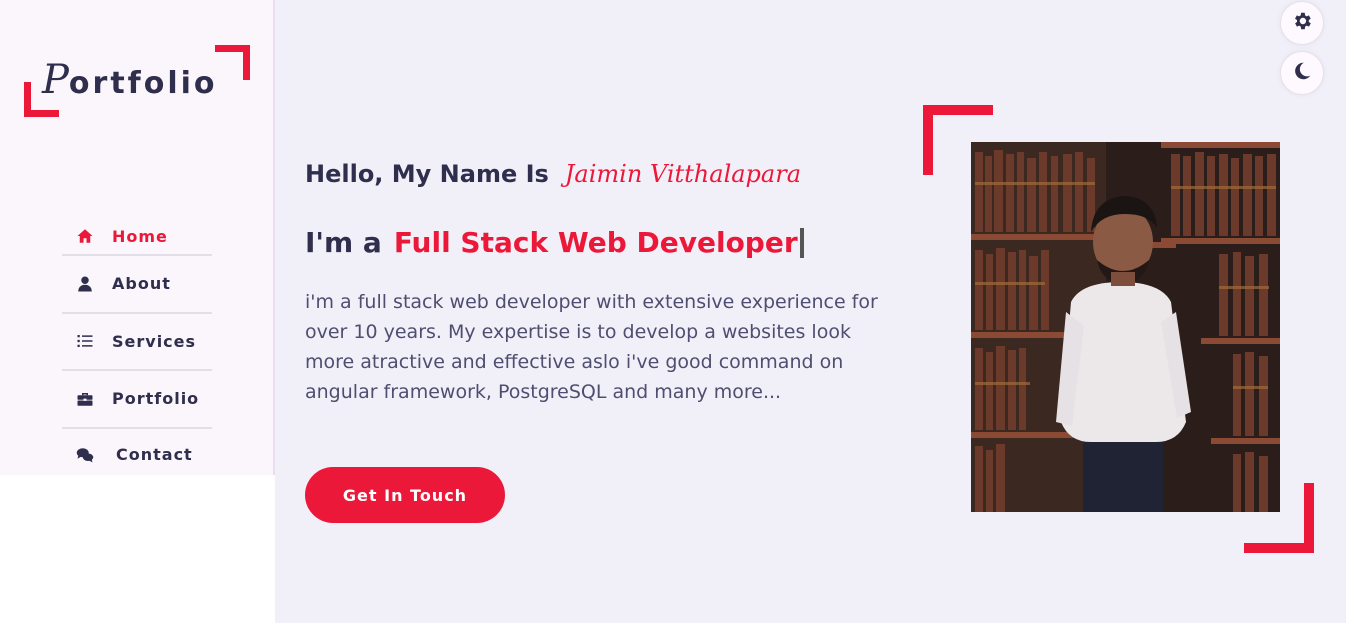 Image resolution: width=1346 pixels, height=623 pixels. What do you see at coordinates (595, 242) in the screenshot?
I see `hero-role: Full Stack Web Developer` at bounding box center [595, 242].